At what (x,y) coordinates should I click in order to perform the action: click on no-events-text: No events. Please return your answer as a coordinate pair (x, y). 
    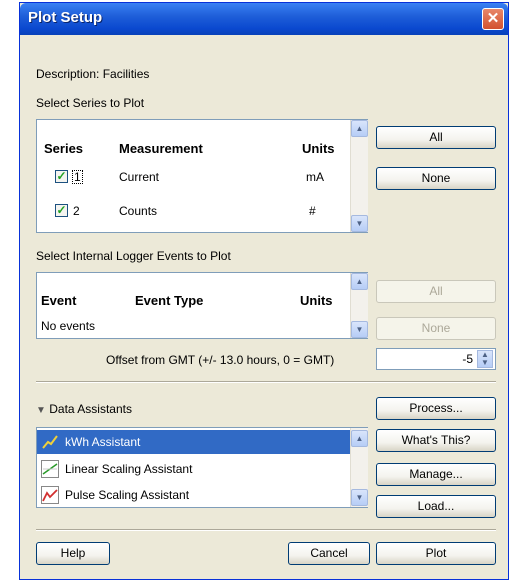
    Looking at the image, I should click on (68, 326).